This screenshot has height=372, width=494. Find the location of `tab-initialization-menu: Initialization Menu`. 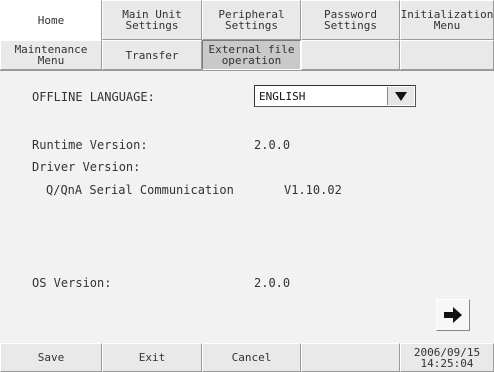

tab-initialization-menu: Initialization Menu is located at coordinates (447, 20).